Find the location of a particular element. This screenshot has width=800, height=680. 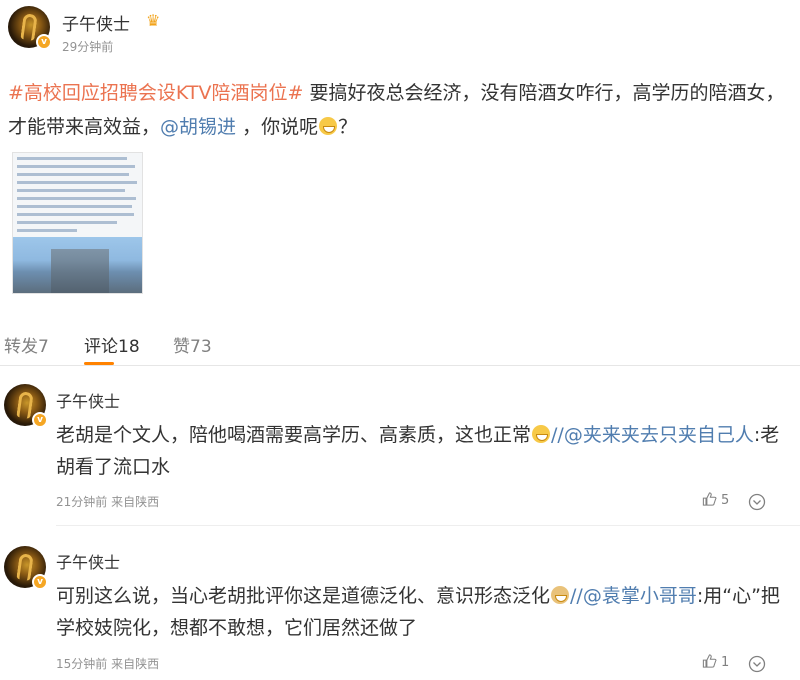

doge-emoji-icon is located at coordinates (560, 595).